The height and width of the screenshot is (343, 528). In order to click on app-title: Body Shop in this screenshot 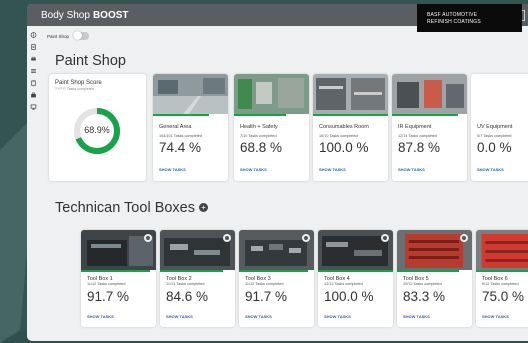, I will do `click(65, 15)`.